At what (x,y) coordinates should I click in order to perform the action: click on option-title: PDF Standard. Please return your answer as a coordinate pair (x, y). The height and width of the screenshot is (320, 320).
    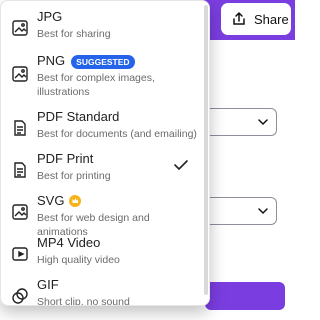
    Looking at the image, I should click on (78, 116).